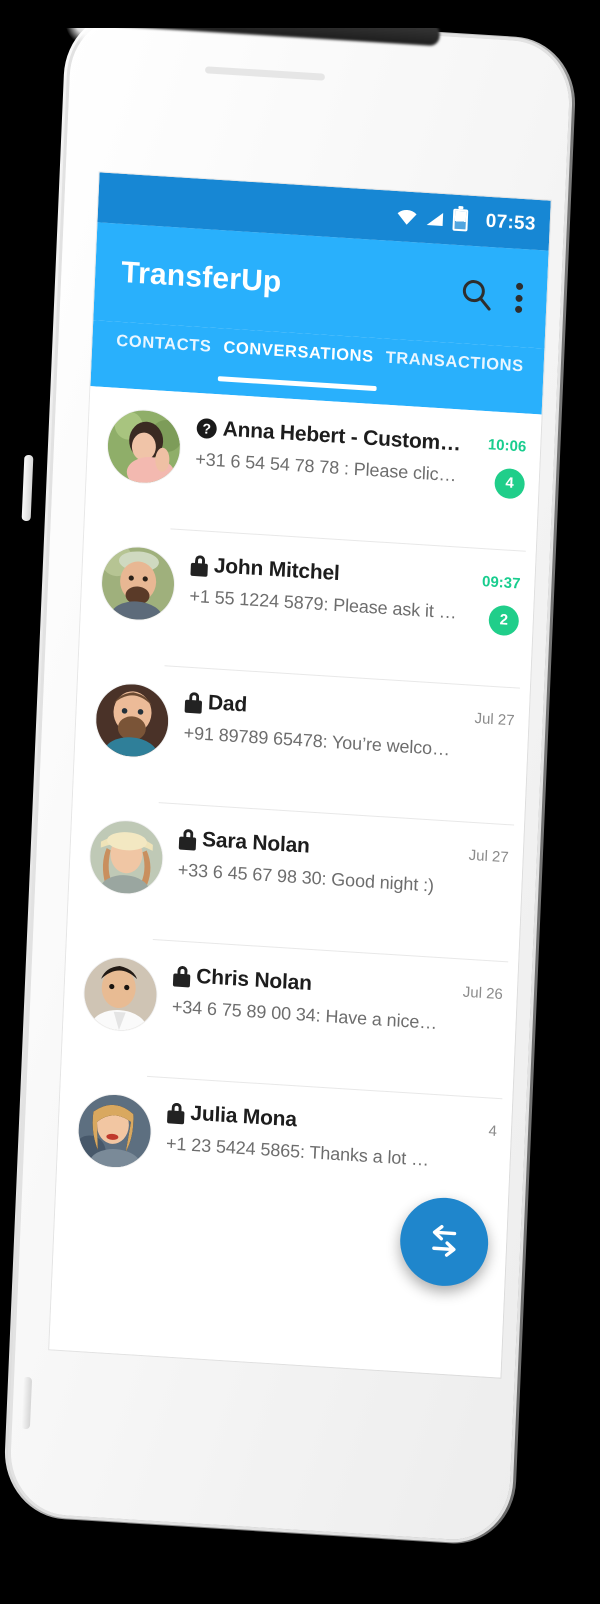 The width and height of the screenshot is (600, 1604). Describe the element at coordinates (501, 583) in the screenshot. I see `timestamp: 09:37` at that location.